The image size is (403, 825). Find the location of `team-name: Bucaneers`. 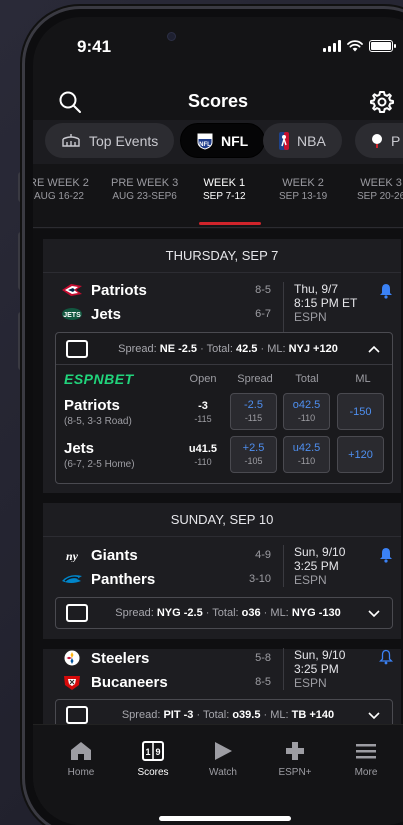

team-name: Bucaneers is located at coordinates (129, 682).